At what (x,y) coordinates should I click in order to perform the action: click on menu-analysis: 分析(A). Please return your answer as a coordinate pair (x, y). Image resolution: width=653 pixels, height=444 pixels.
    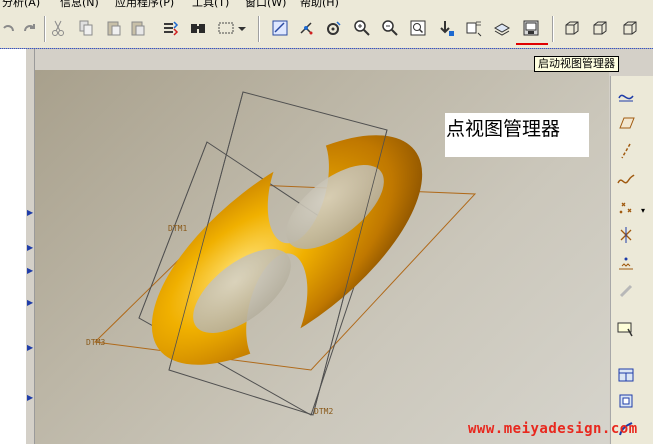
    Looking at the image, I should click on (21, 4).